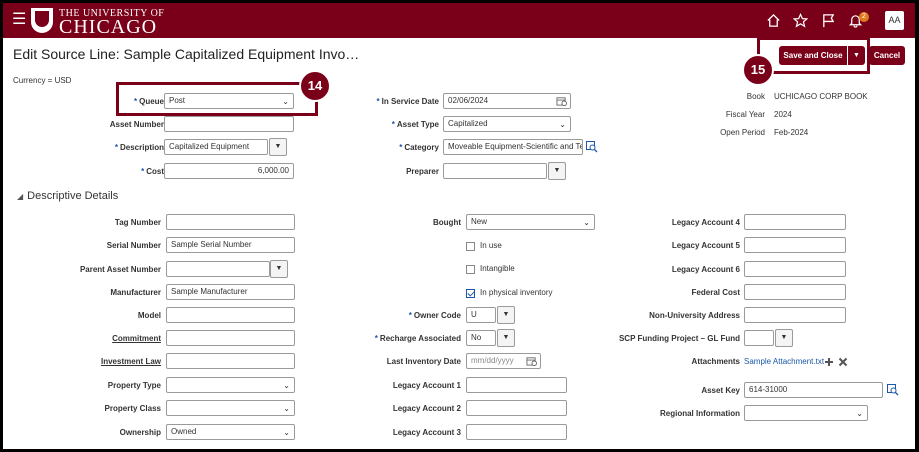 The image size is (919, 452). What do you see at coordinates (481, 338) in the screenshot?
I see `recharge-associated-input: No` at bounding box center [481, 338].